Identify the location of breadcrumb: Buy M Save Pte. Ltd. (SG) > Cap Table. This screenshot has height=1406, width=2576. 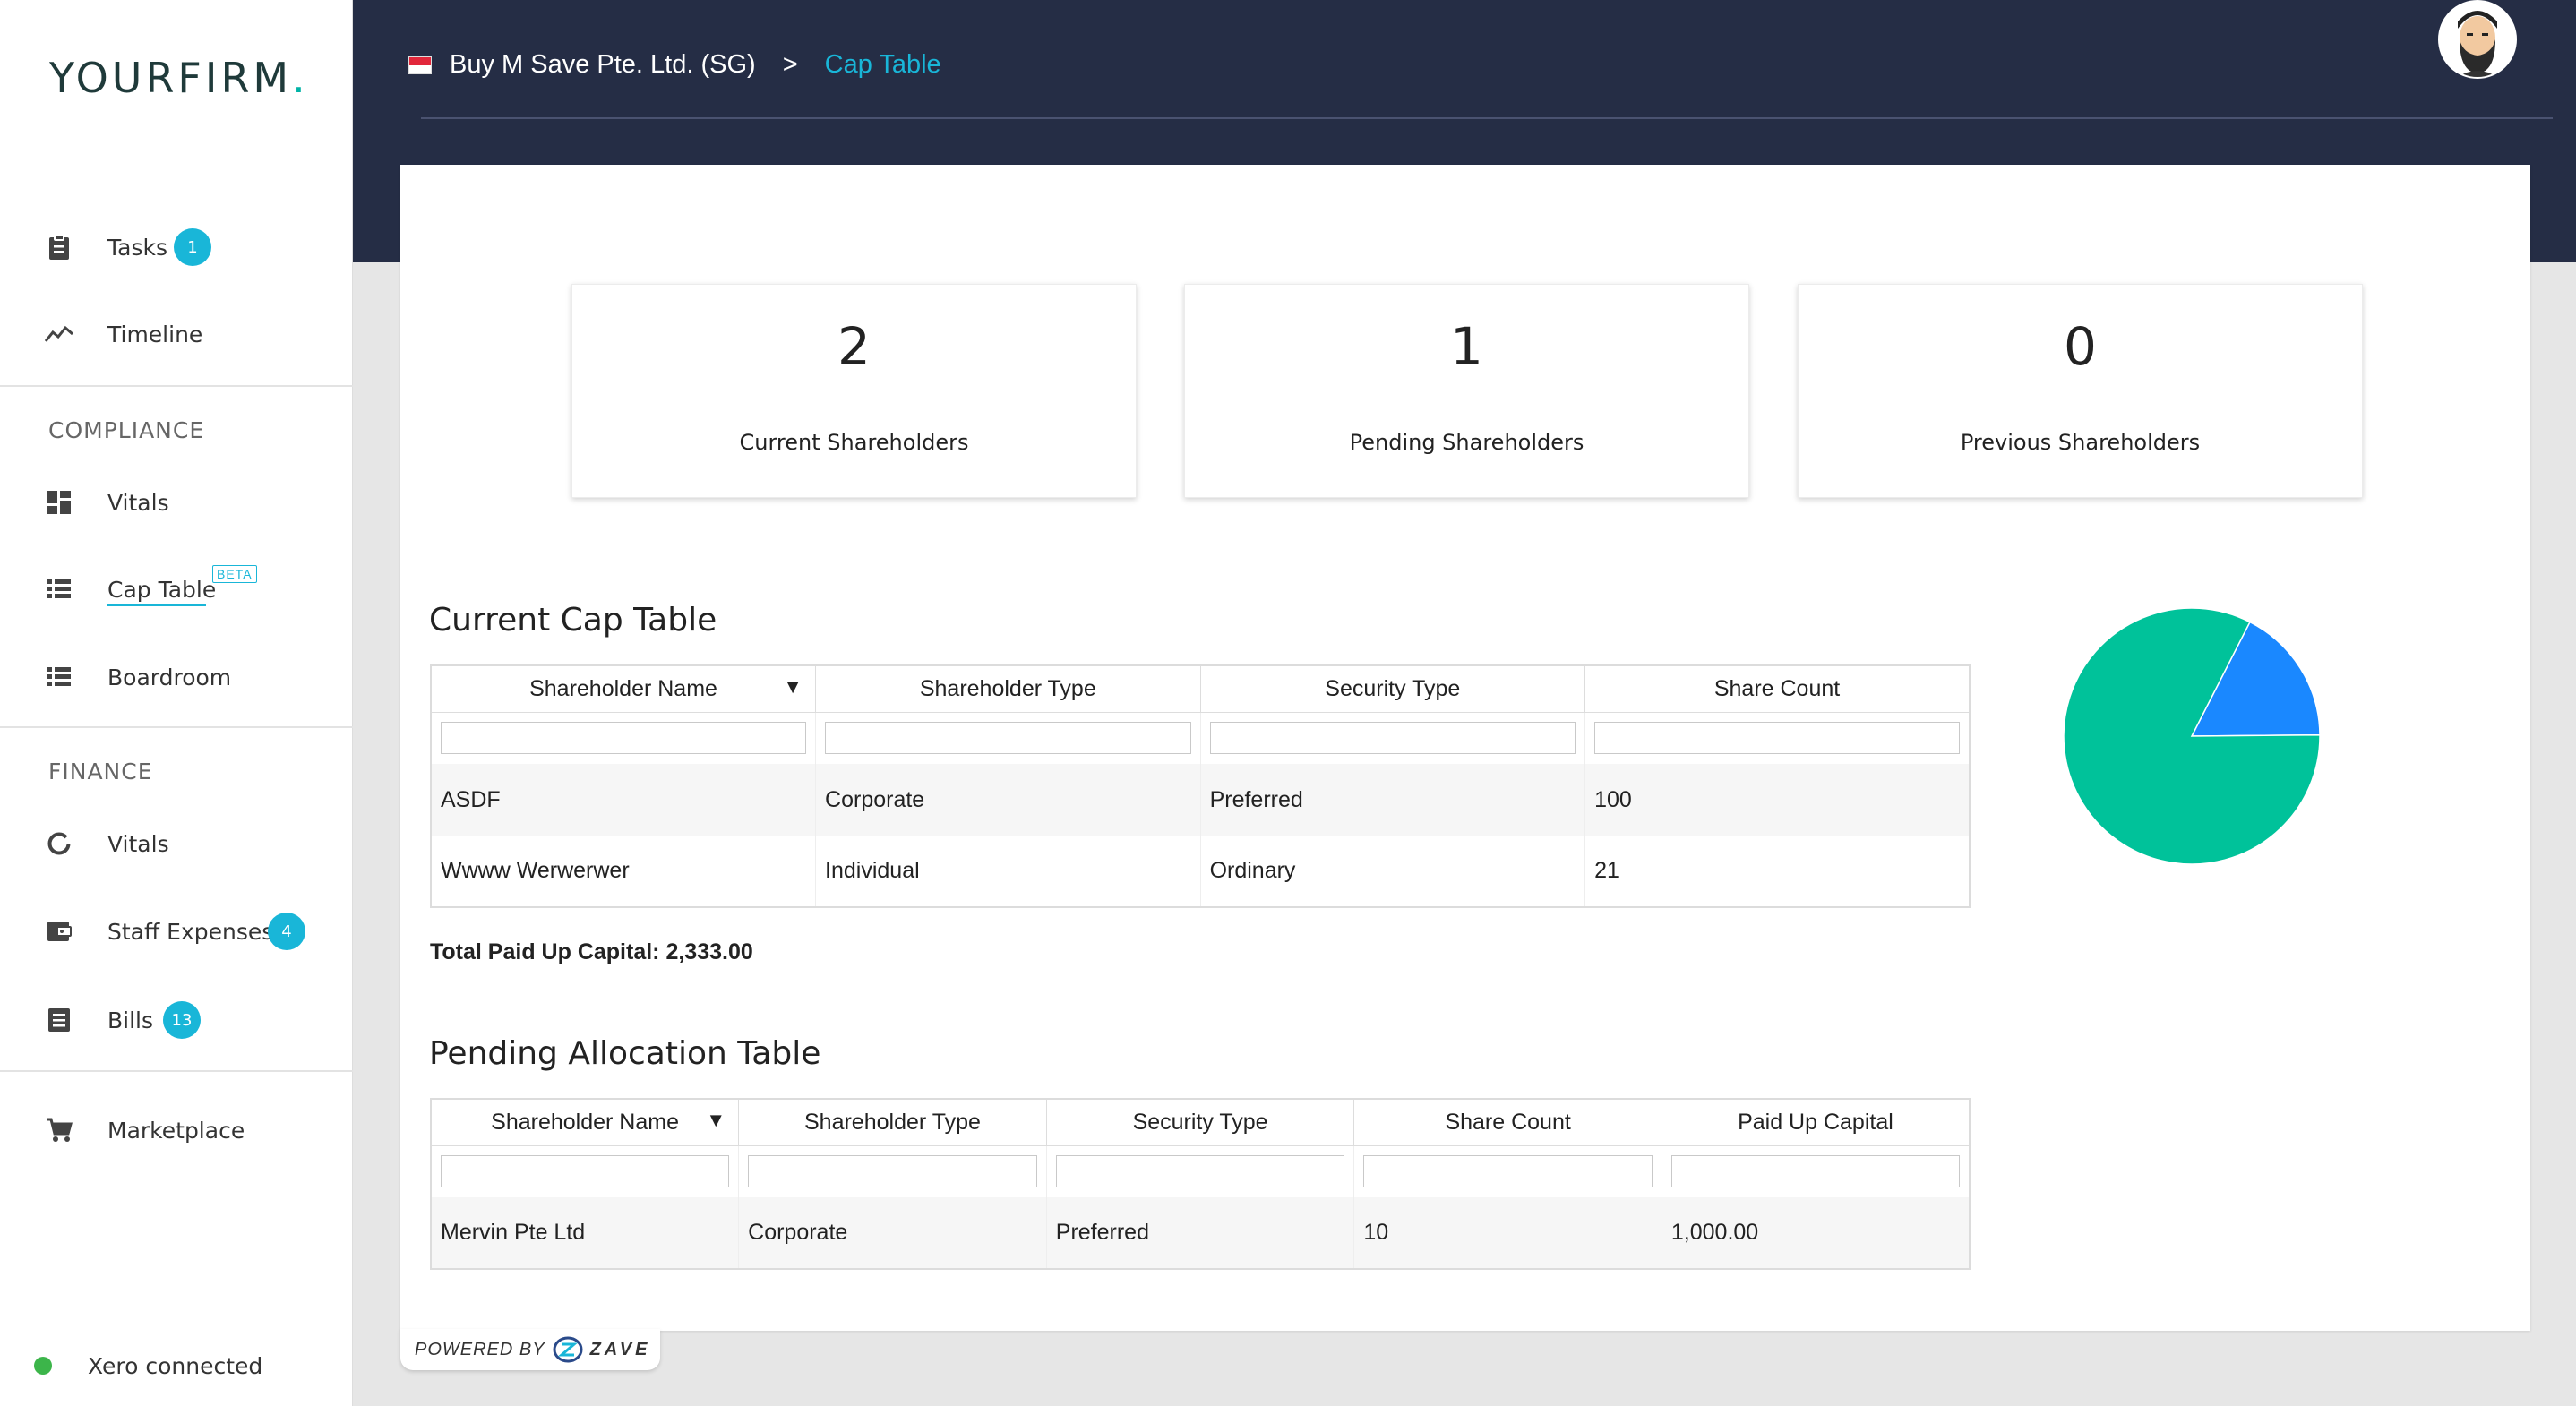
(674, 65).